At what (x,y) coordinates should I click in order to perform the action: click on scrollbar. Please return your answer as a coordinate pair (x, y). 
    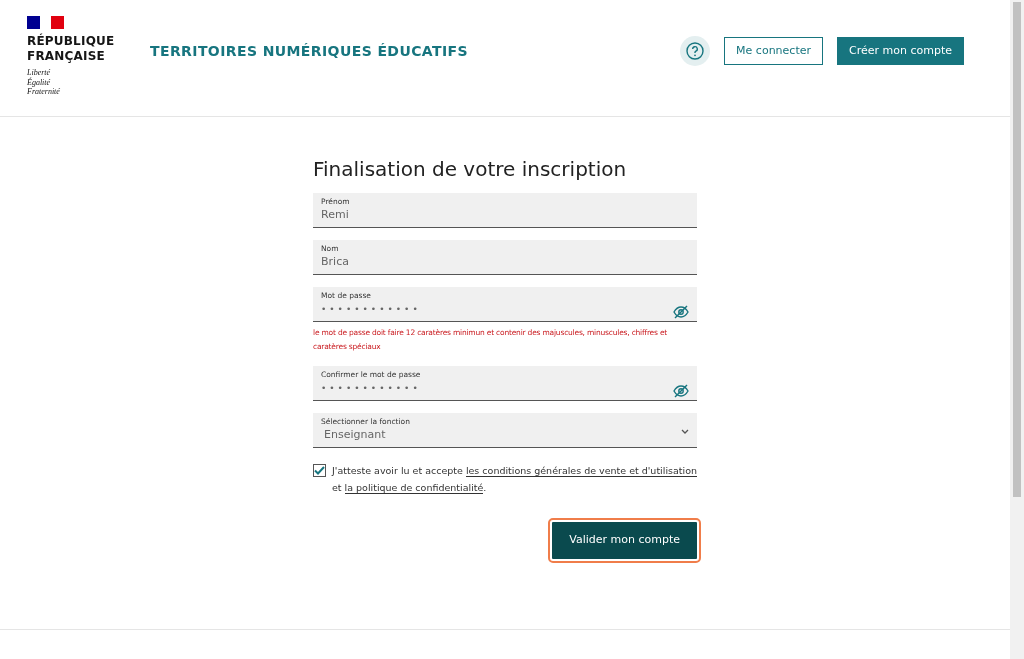
    Looking at the image, I should click on (1017, 329).